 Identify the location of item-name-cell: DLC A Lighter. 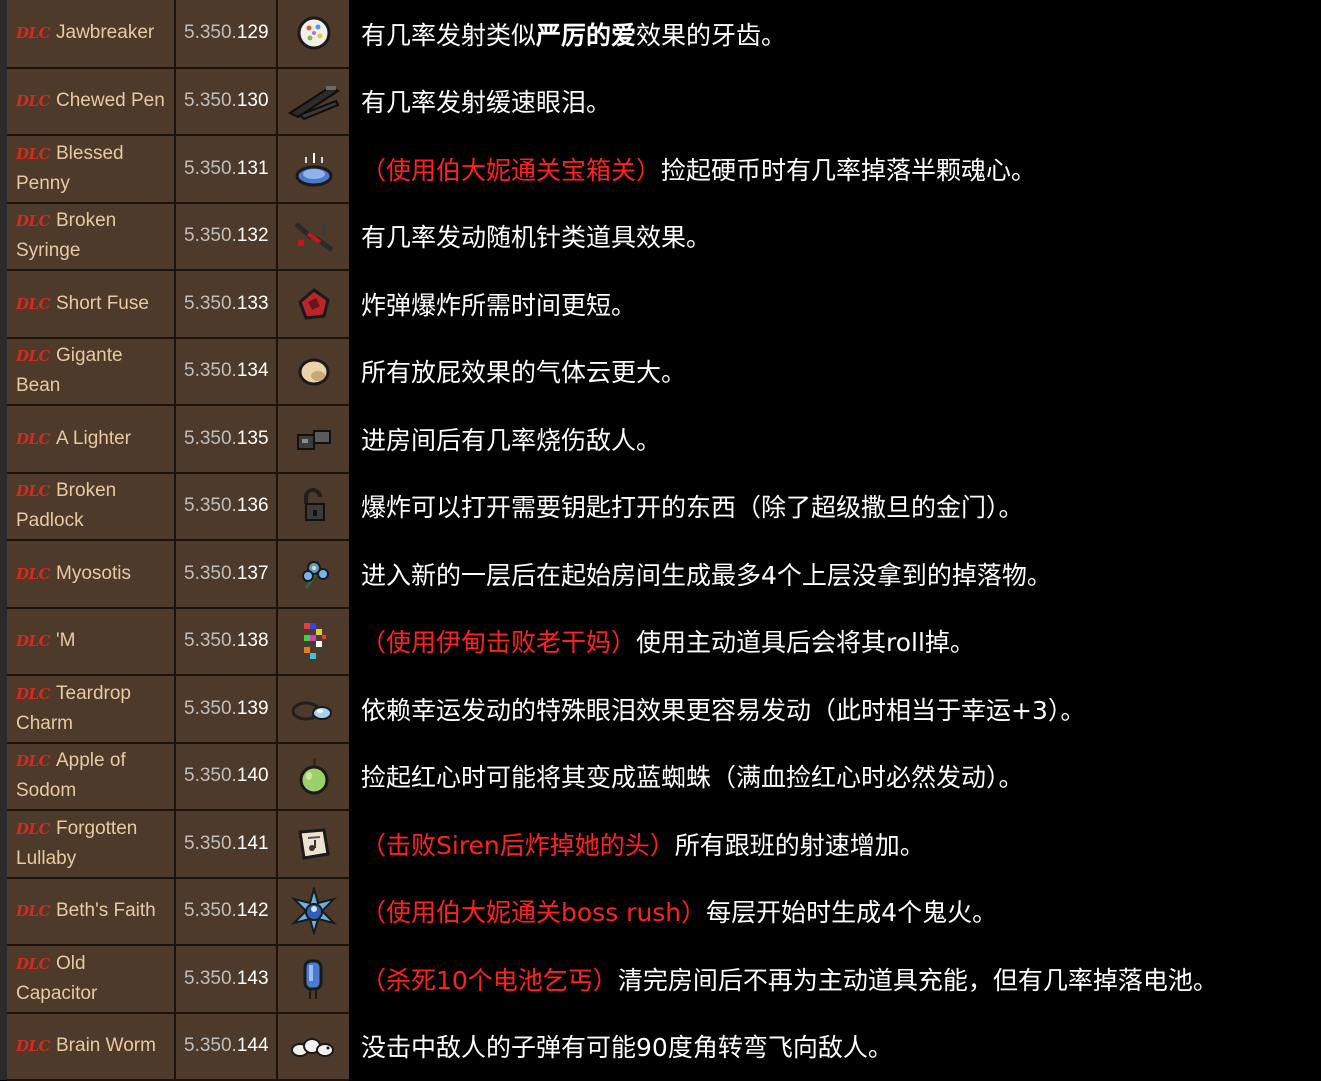
(91, 439).